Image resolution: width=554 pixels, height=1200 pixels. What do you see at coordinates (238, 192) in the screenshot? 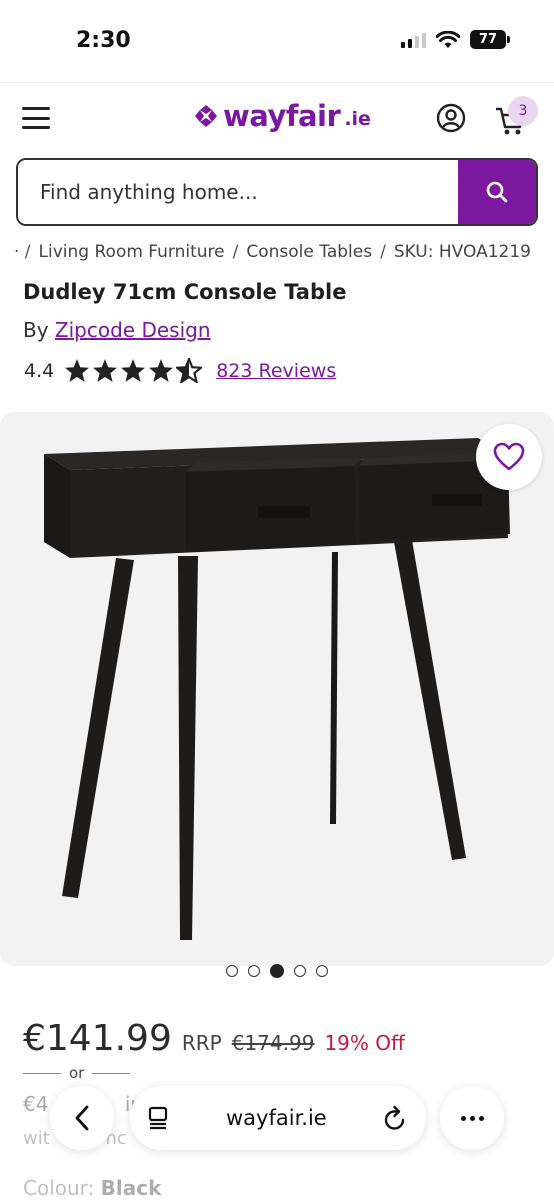
I see `search-input` at bounding box center [238, 192].